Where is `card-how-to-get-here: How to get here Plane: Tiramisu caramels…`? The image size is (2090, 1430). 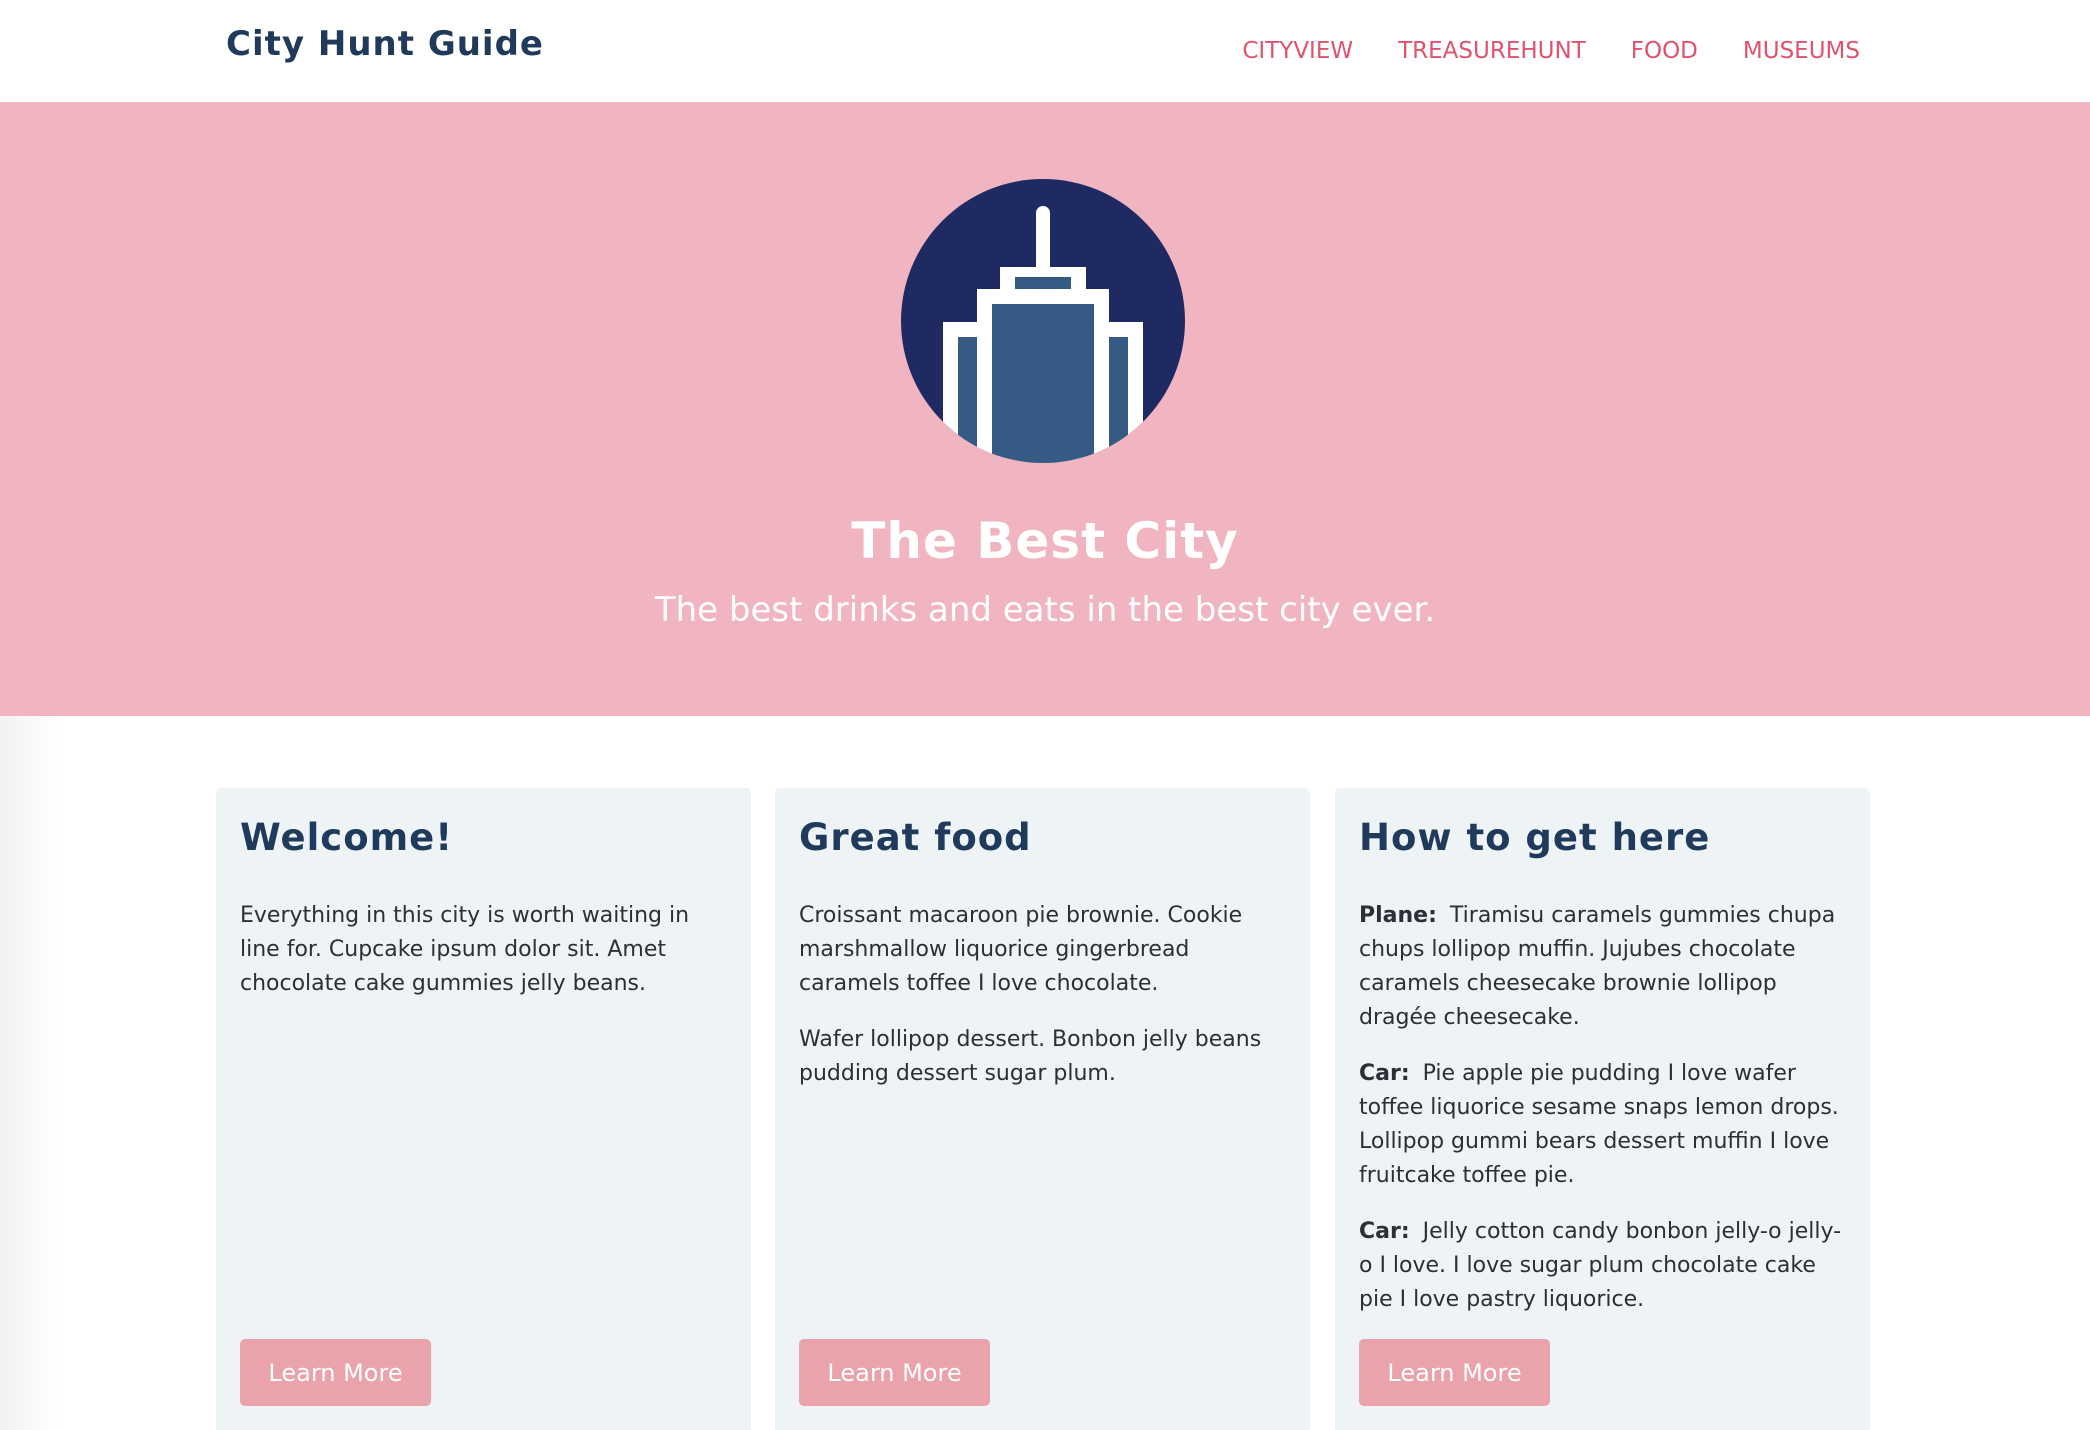
card-how-to-get-here: How to get here Plane: Tiramisu caramels… is located at coordinates (1602, 1109).